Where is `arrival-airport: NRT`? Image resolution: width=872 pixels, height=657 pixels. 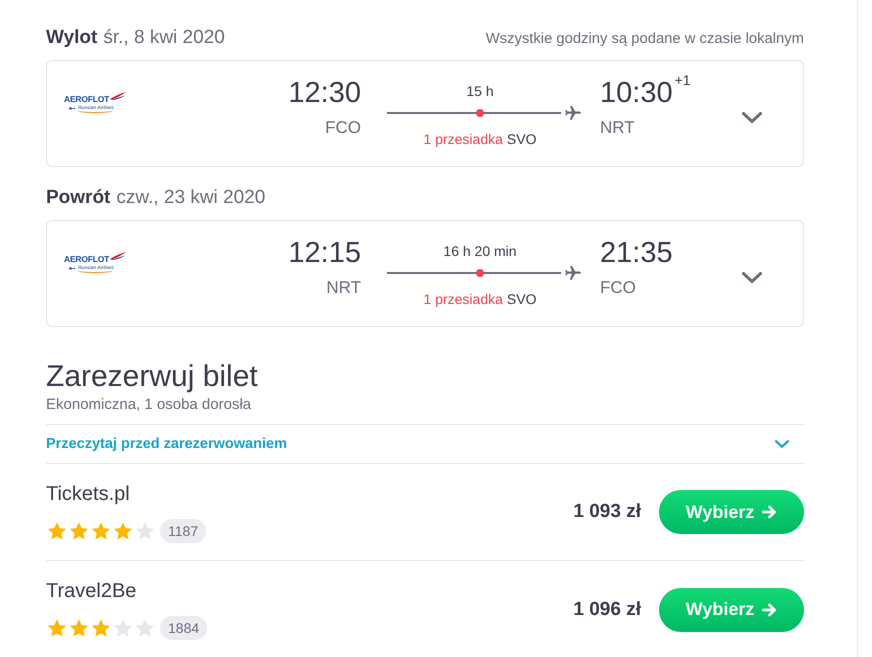 arrival-airport: NRT is located at coordinates (617, 128).